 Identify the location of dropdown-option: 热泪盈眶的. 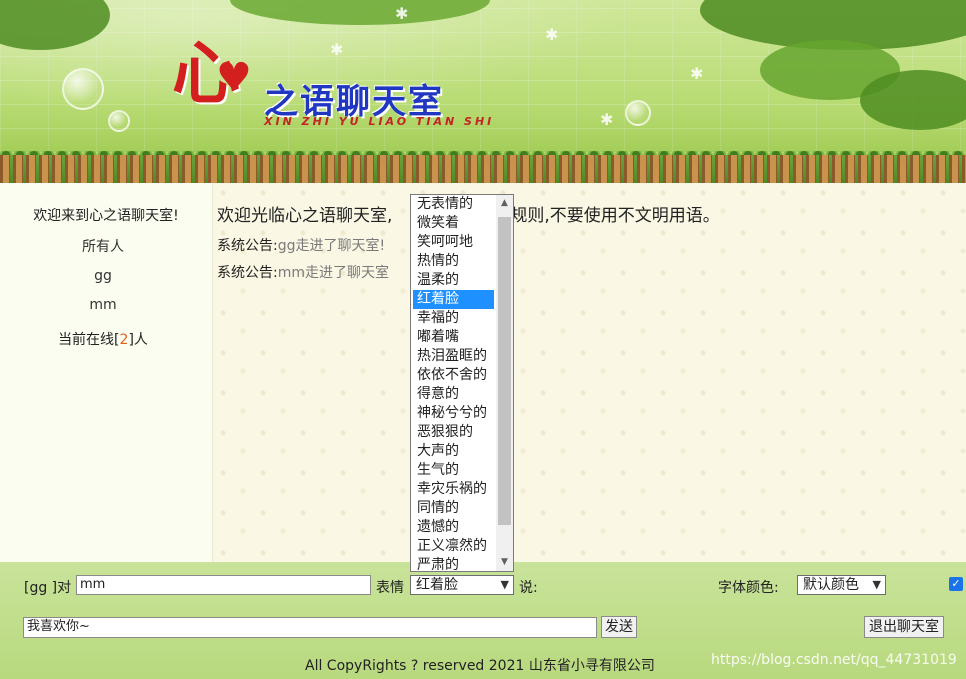
(453, 356).